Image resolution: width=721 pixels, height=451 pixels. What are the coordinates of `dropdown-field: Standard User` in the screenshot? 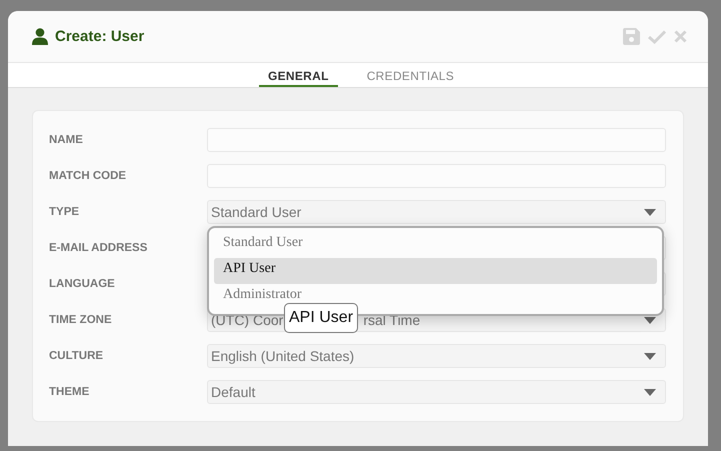 It's located at (436, 212).